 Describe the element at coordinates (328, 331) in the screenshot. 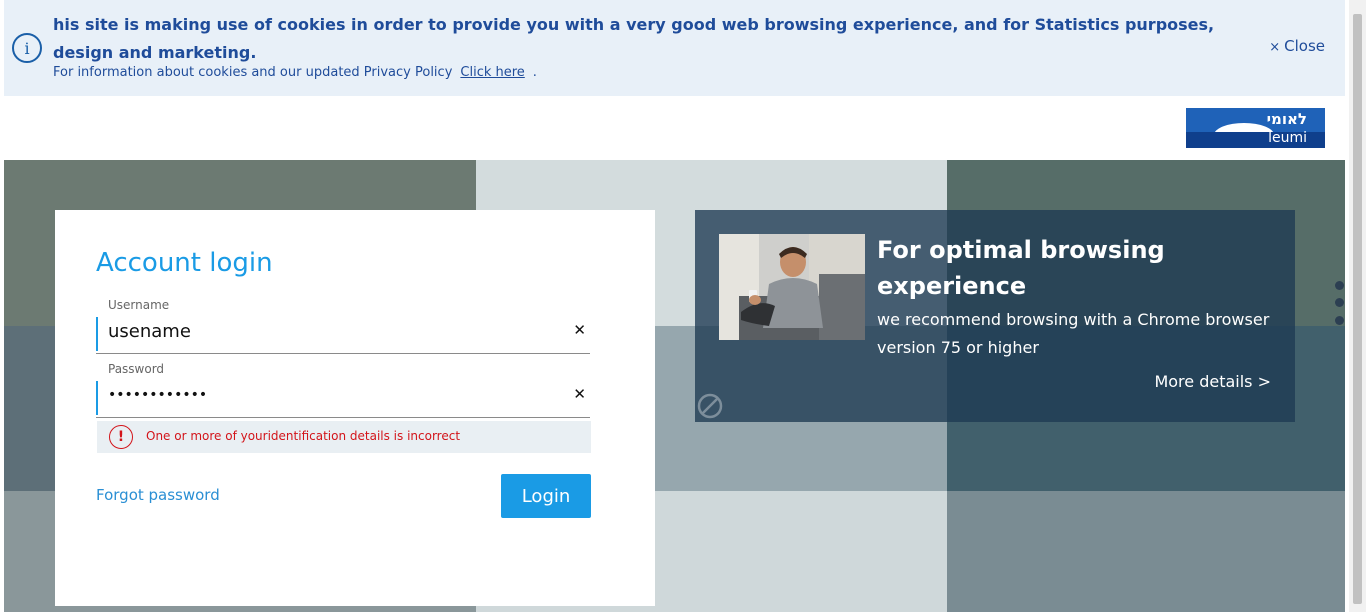

I see `username-input` at that location.